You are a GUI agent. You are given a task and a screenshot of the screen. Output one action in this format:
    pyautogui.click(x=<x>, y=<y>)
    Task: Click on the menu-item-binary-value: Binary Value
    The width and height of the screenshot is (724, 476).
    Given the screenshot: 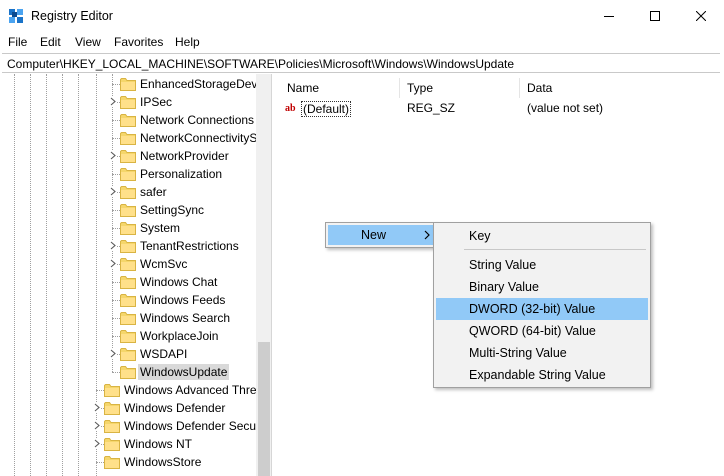 What is the action you would take?
    pyautogui.click(x=542, y=287)
    